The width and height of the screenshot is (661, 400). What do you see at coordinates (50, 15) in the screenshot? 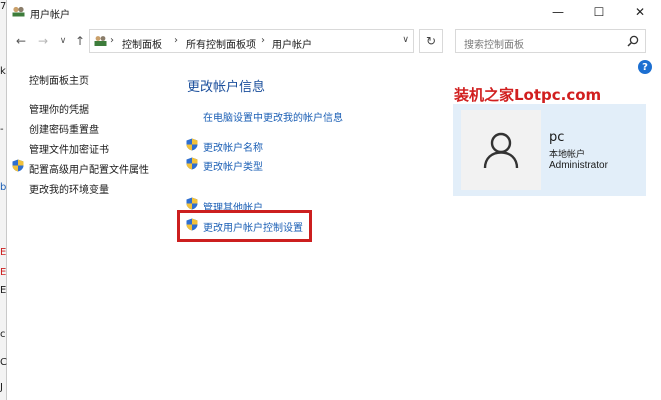
I see `window-title: 用户帐户` at bounding box center [50, 15].